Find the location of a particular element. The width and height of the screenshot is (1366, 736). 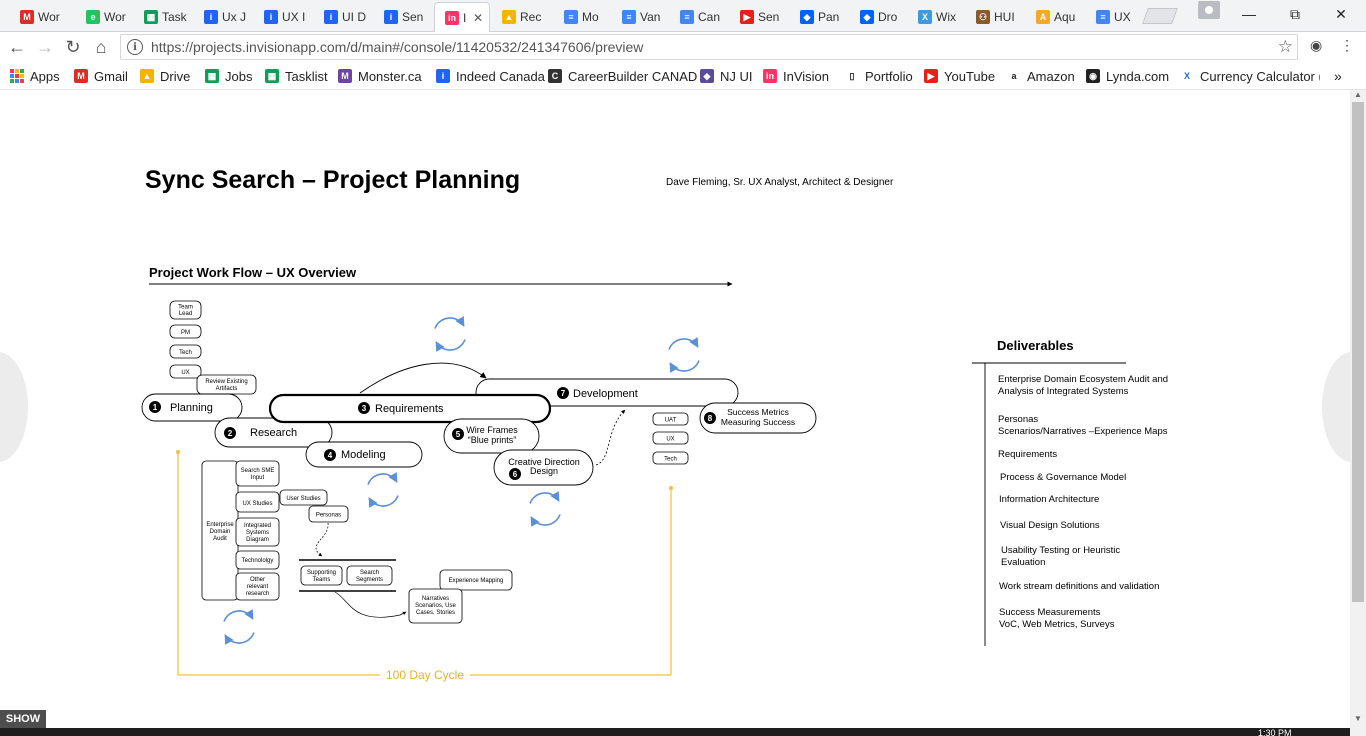

svg-text: Enterprise is located at coordinates (220, 525).